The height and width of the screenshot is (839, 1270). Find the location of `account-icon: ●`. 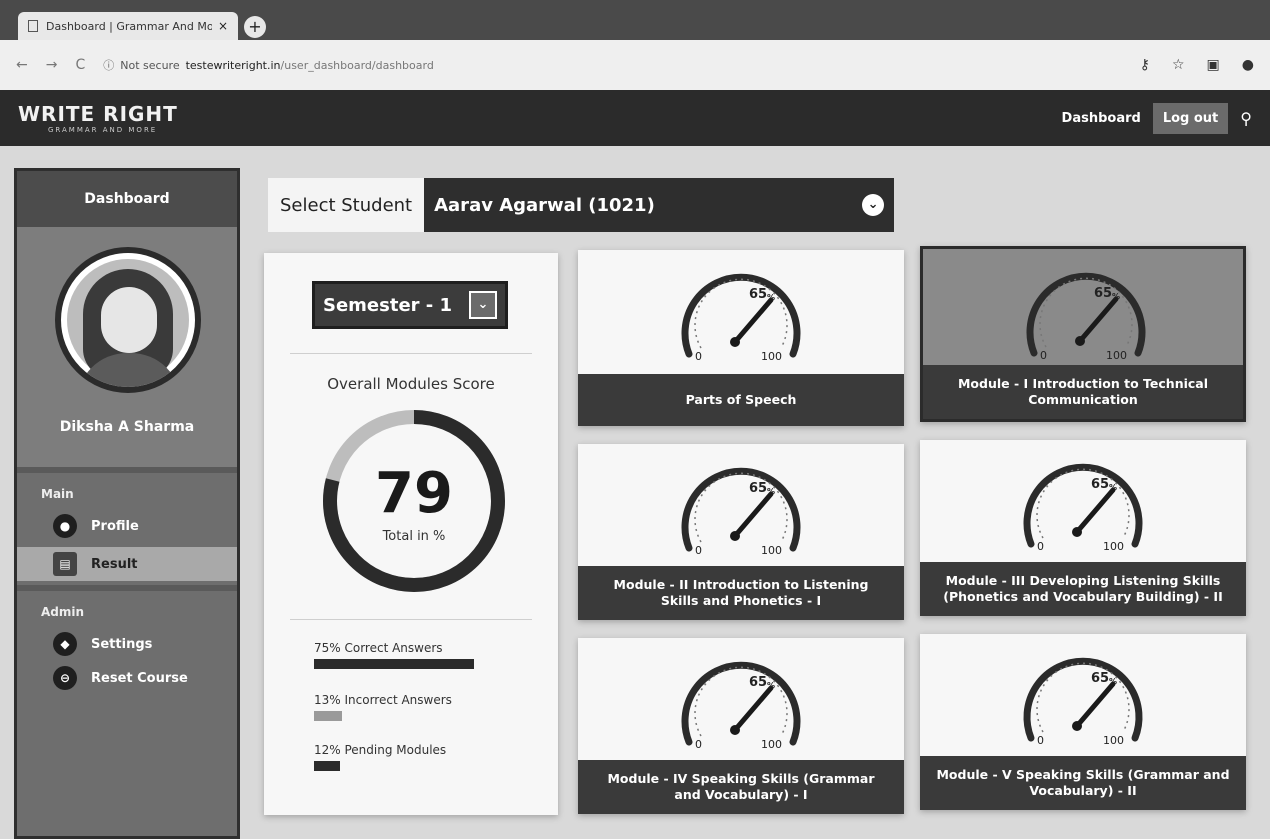

account-icon: ● is located at coordinates (1248, 65).